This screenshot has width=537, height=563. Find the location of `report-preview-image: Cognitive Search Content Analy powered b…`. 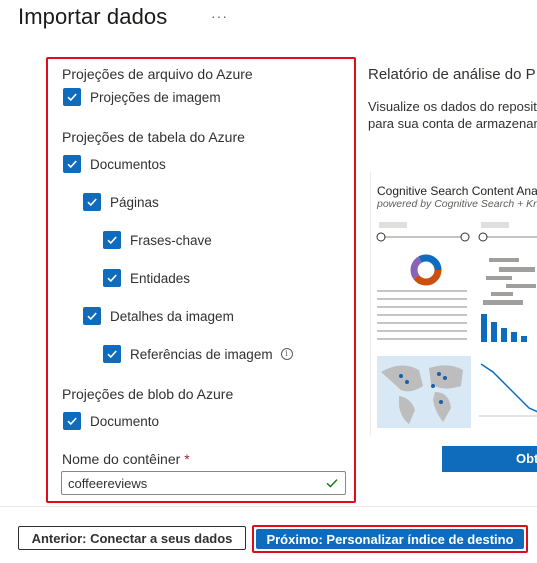

report-preview-image: Cognitive Search Content Analy powered b… is located at coordinates (453, 303).